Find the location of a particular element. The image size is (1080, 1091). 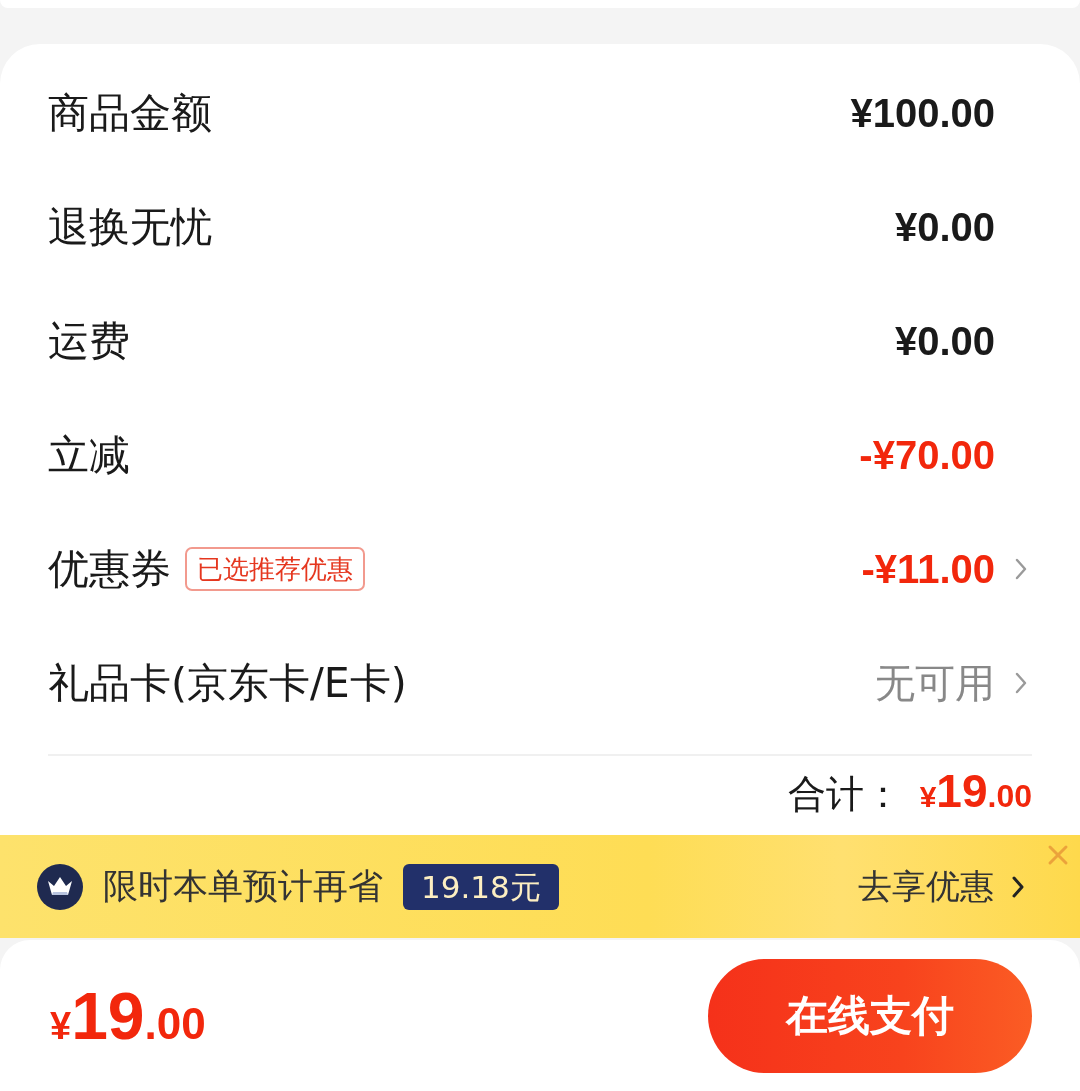

chevron-right-icon is located at coordinates (1018, 886).